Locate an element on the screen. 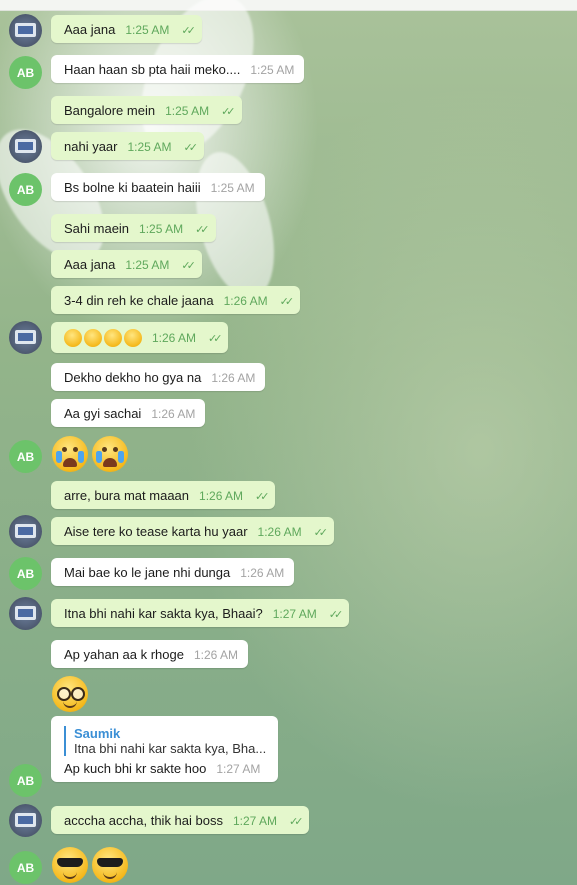  message-text: Bs bolne ki baatein haiii is located at coordinates (132, 187).